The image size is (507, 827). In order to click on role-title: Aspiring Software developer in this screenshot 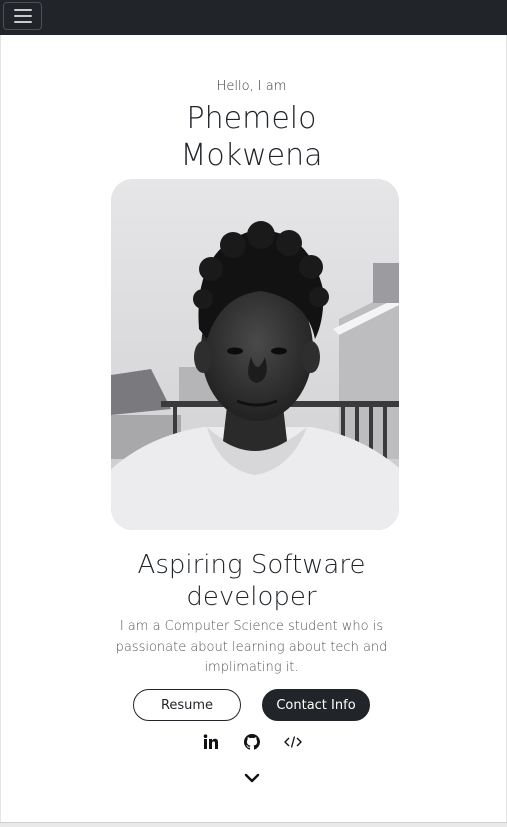, I will do `click(251, 581)`.